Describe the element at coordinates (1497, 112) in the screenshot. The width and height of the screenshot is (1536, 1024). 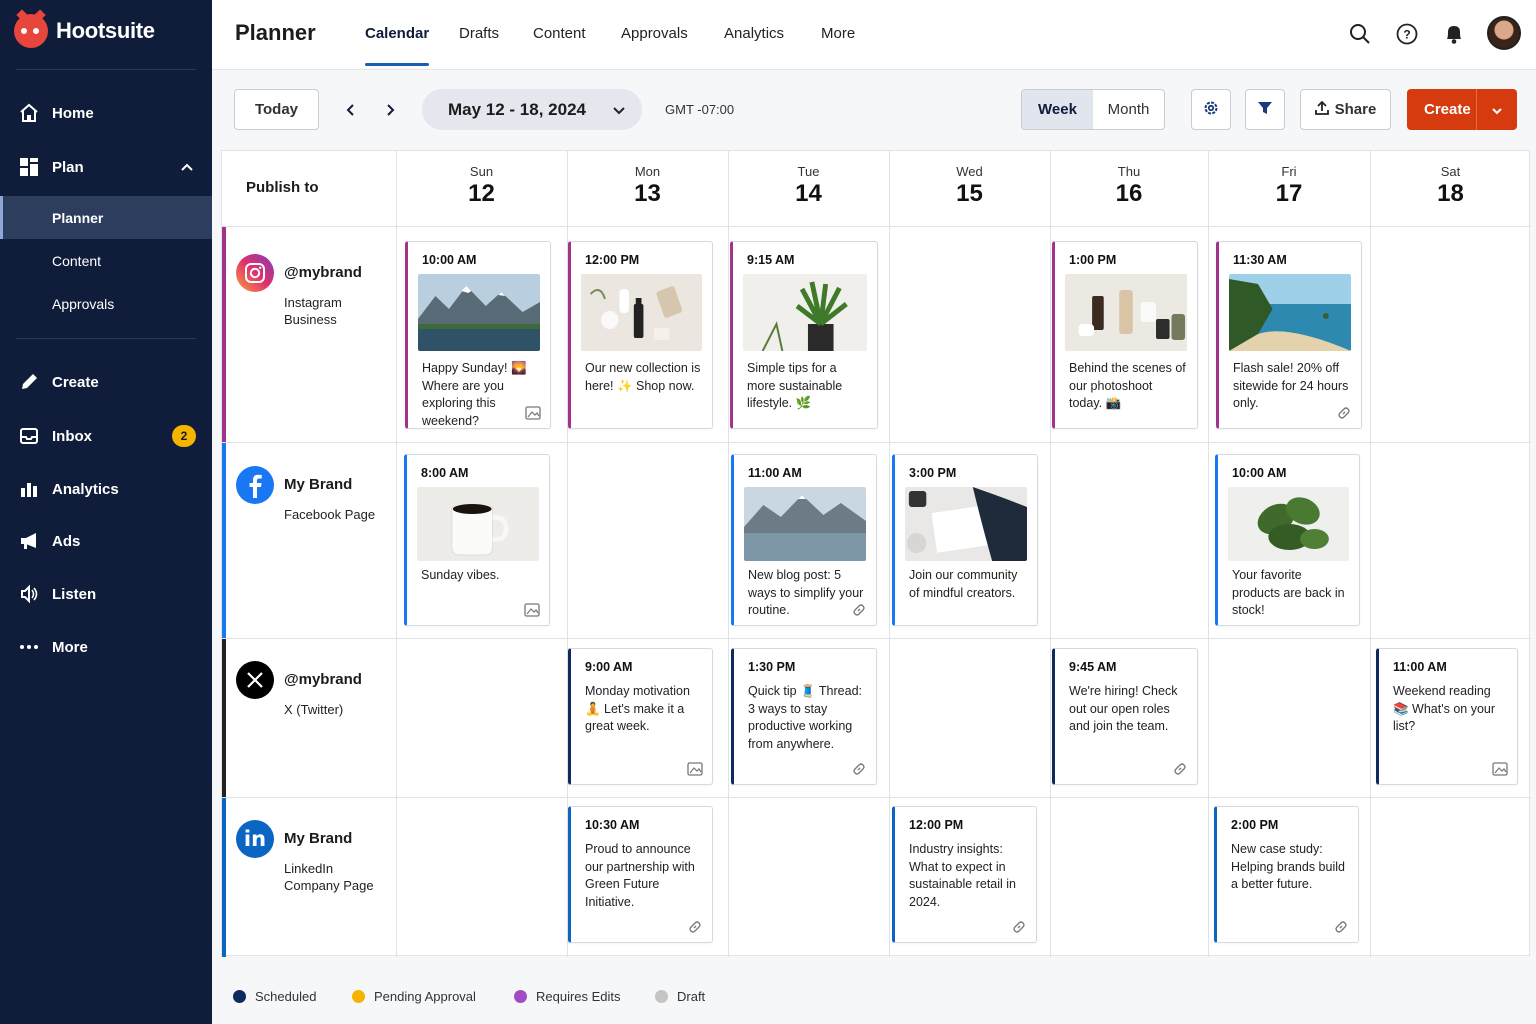
I see `chevron-down-icon` at that location.